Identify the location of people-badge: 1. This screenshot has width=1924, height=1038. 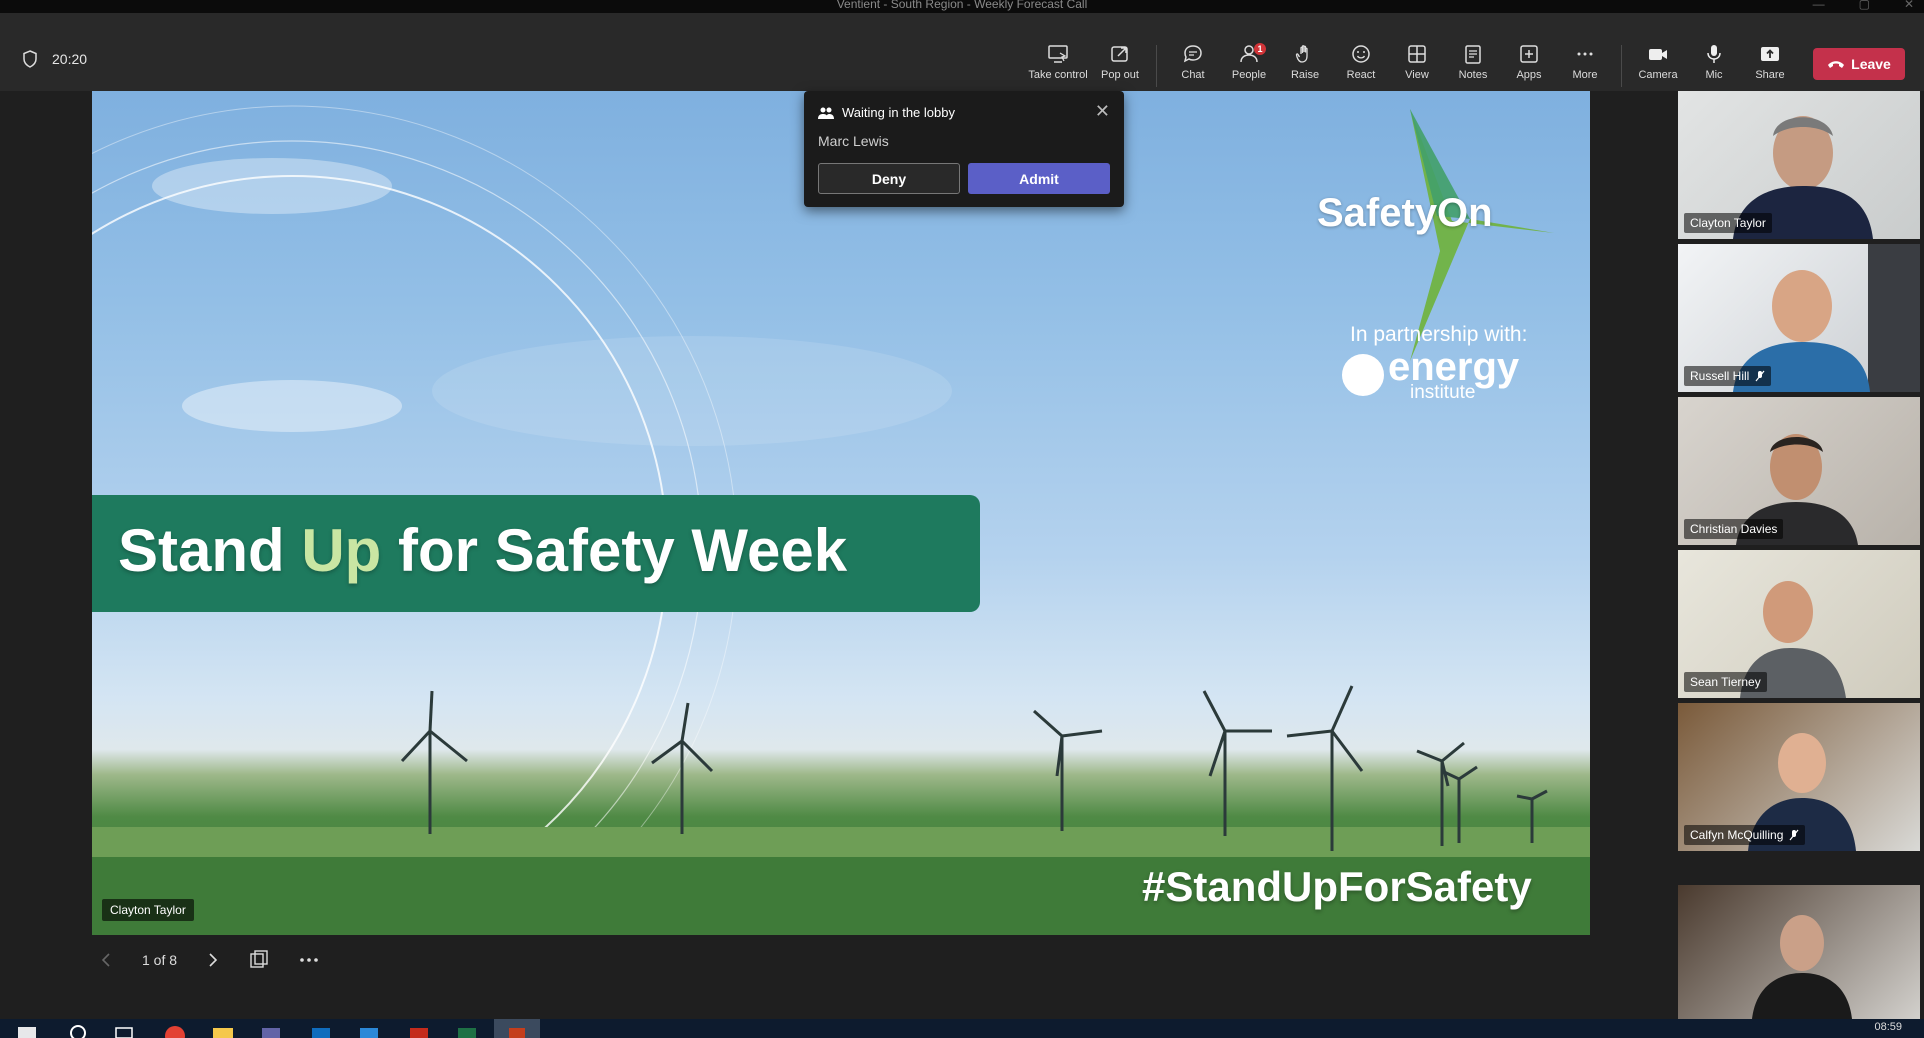
(1260, 49).